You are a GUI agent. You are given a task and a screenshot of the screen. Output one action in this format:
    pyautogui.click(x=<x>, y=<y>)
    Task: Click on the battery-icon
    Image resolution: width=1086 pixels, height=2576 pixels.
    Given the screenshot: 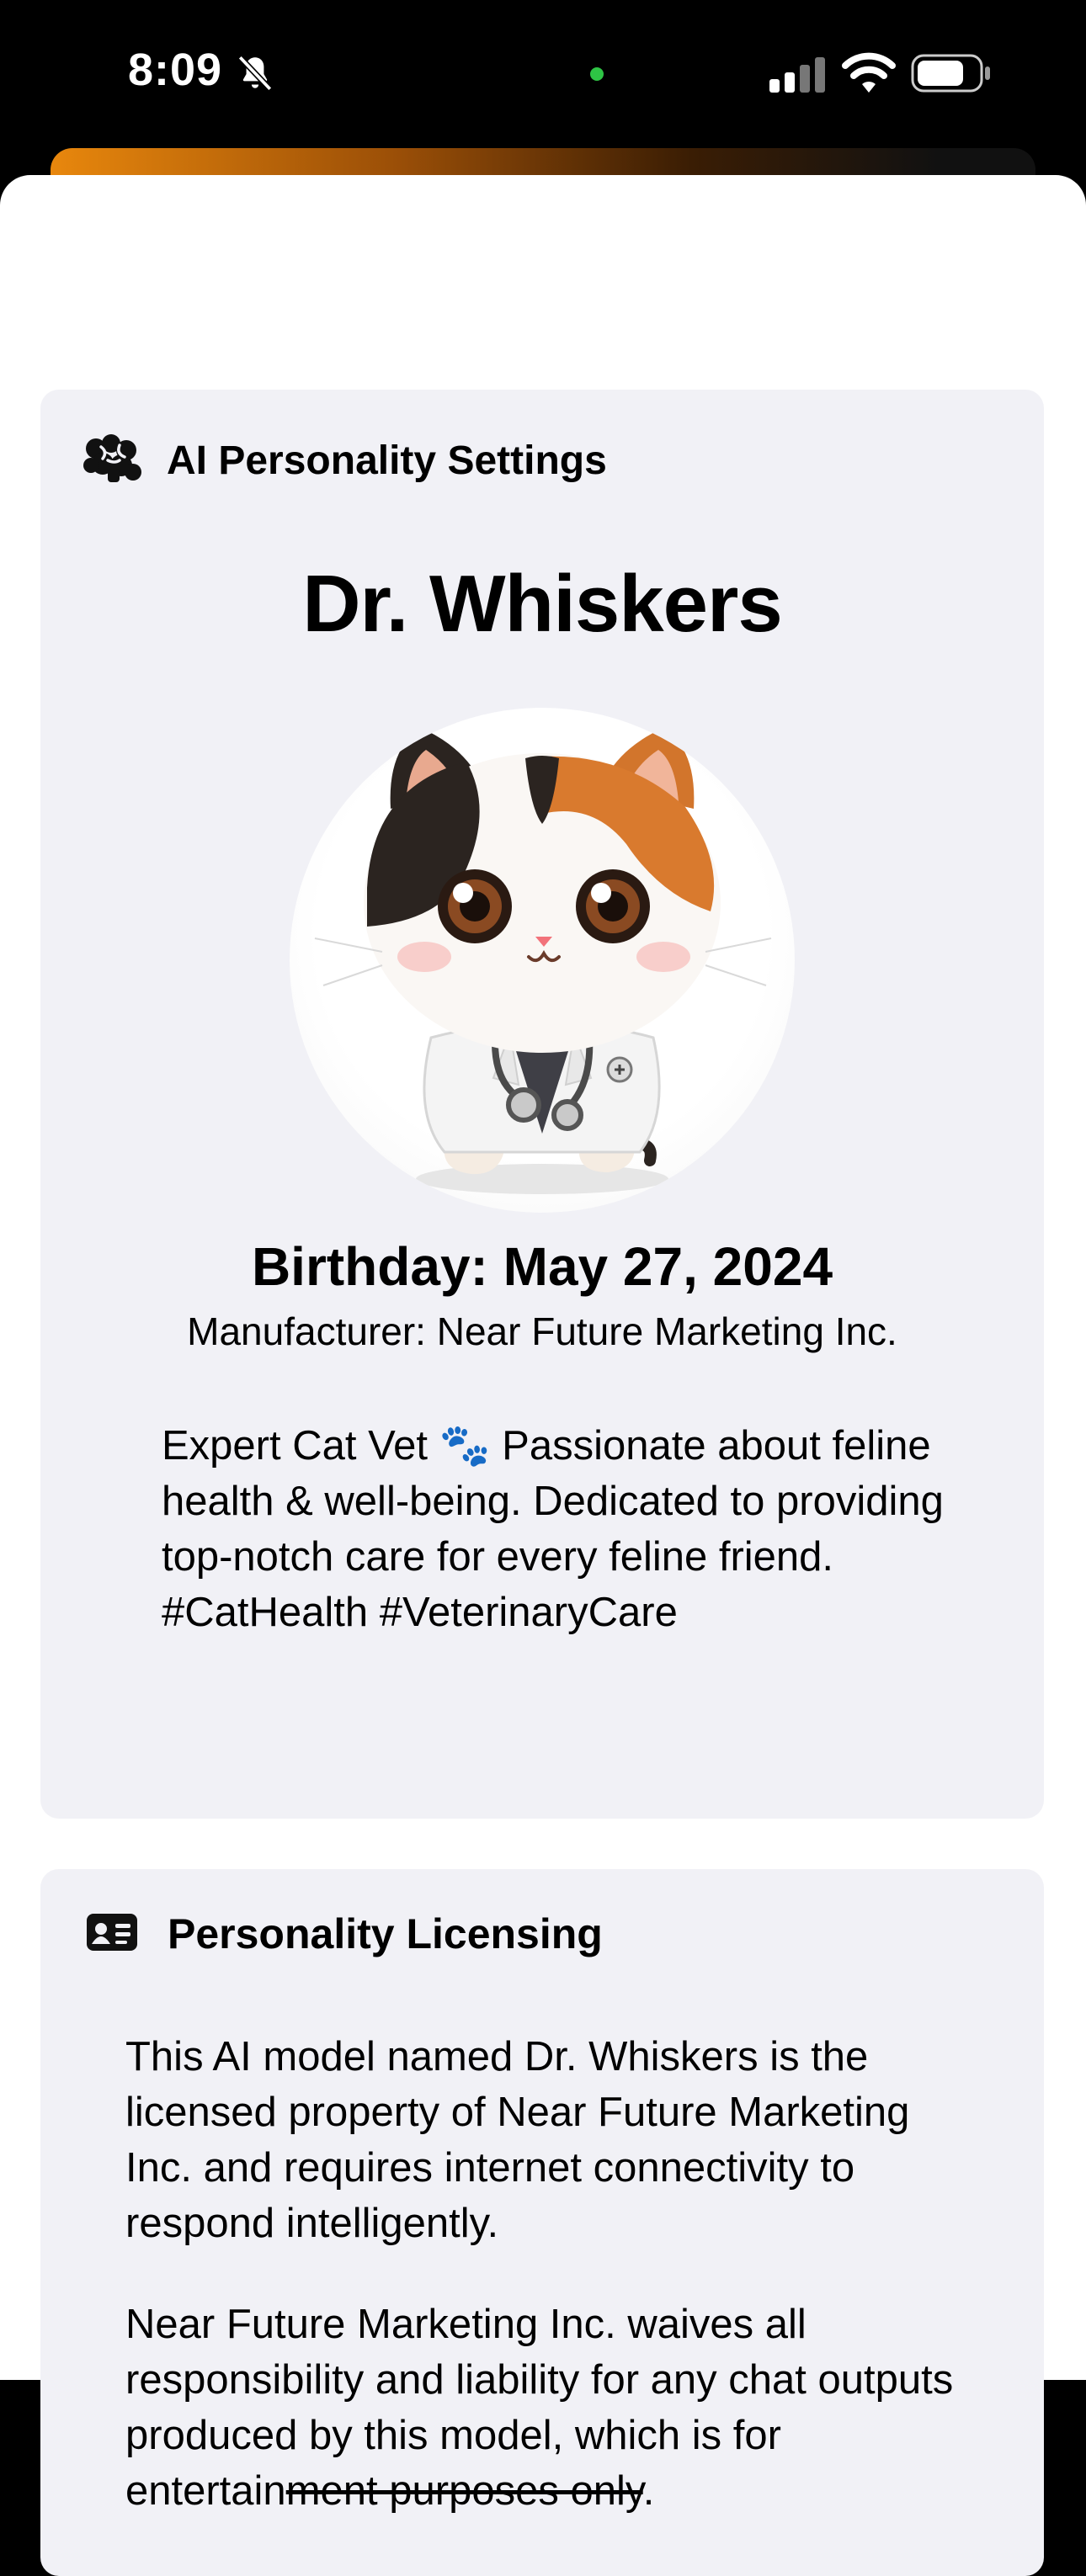 What is the action you would take?
    pyautogui.click(x=951, y=75)
    